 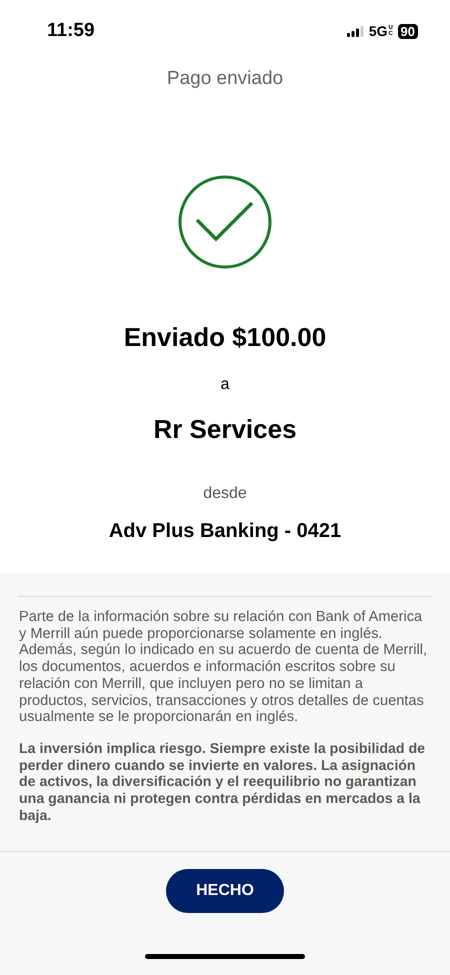 I want to click on battery-indicator: 90, so click(x=408, y=31).